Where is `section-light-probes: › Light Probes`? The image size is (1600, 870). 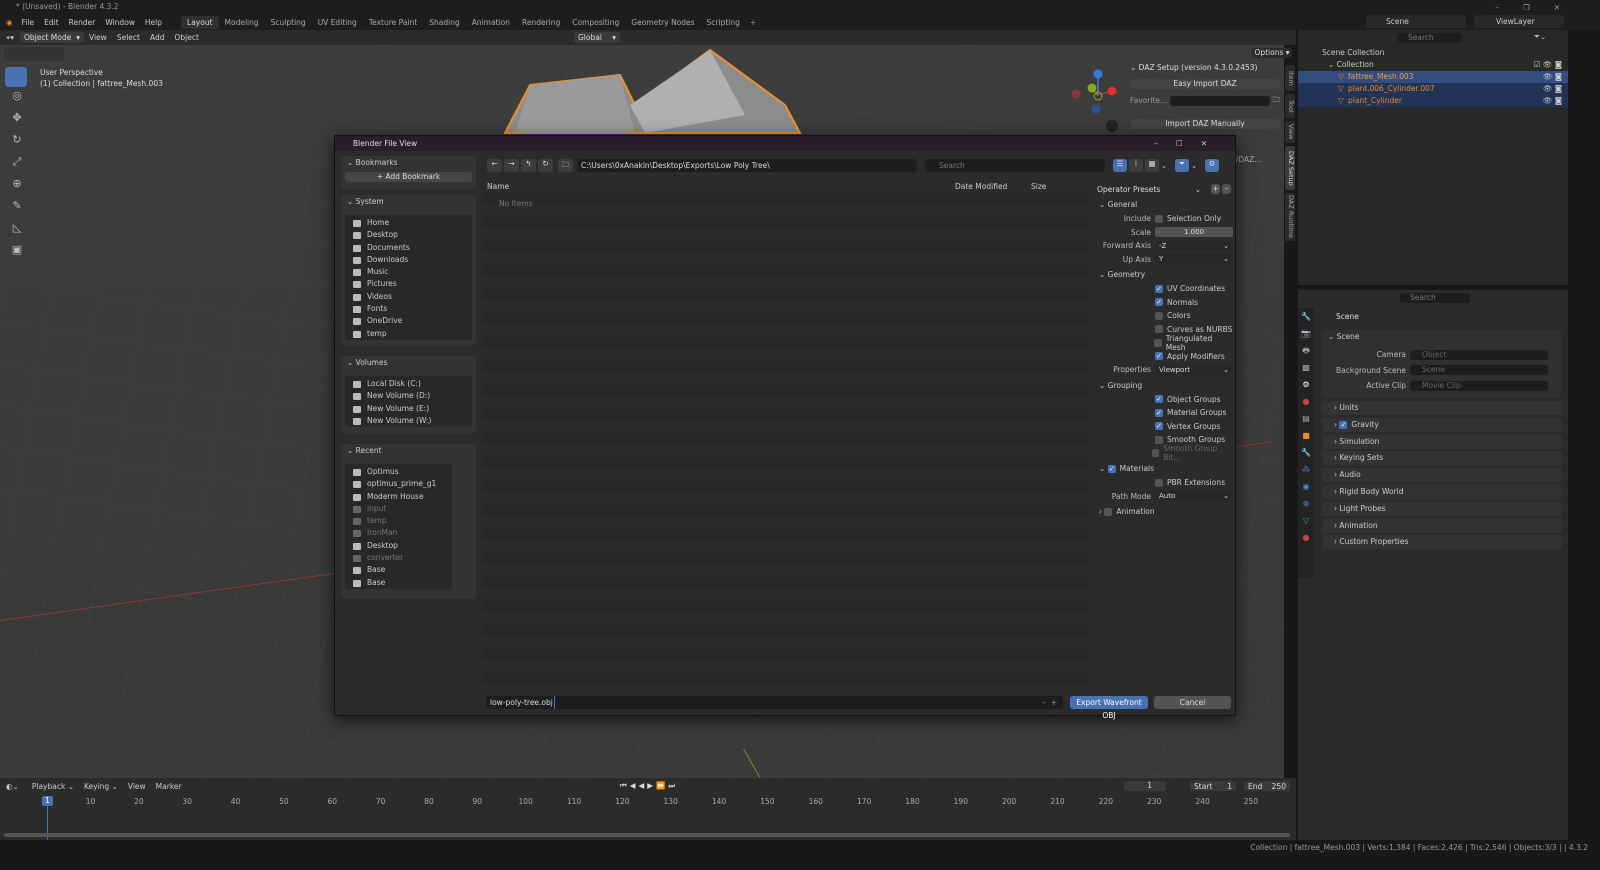
section-light-probes: › Light Probes is located at coordinates (1442, 508).